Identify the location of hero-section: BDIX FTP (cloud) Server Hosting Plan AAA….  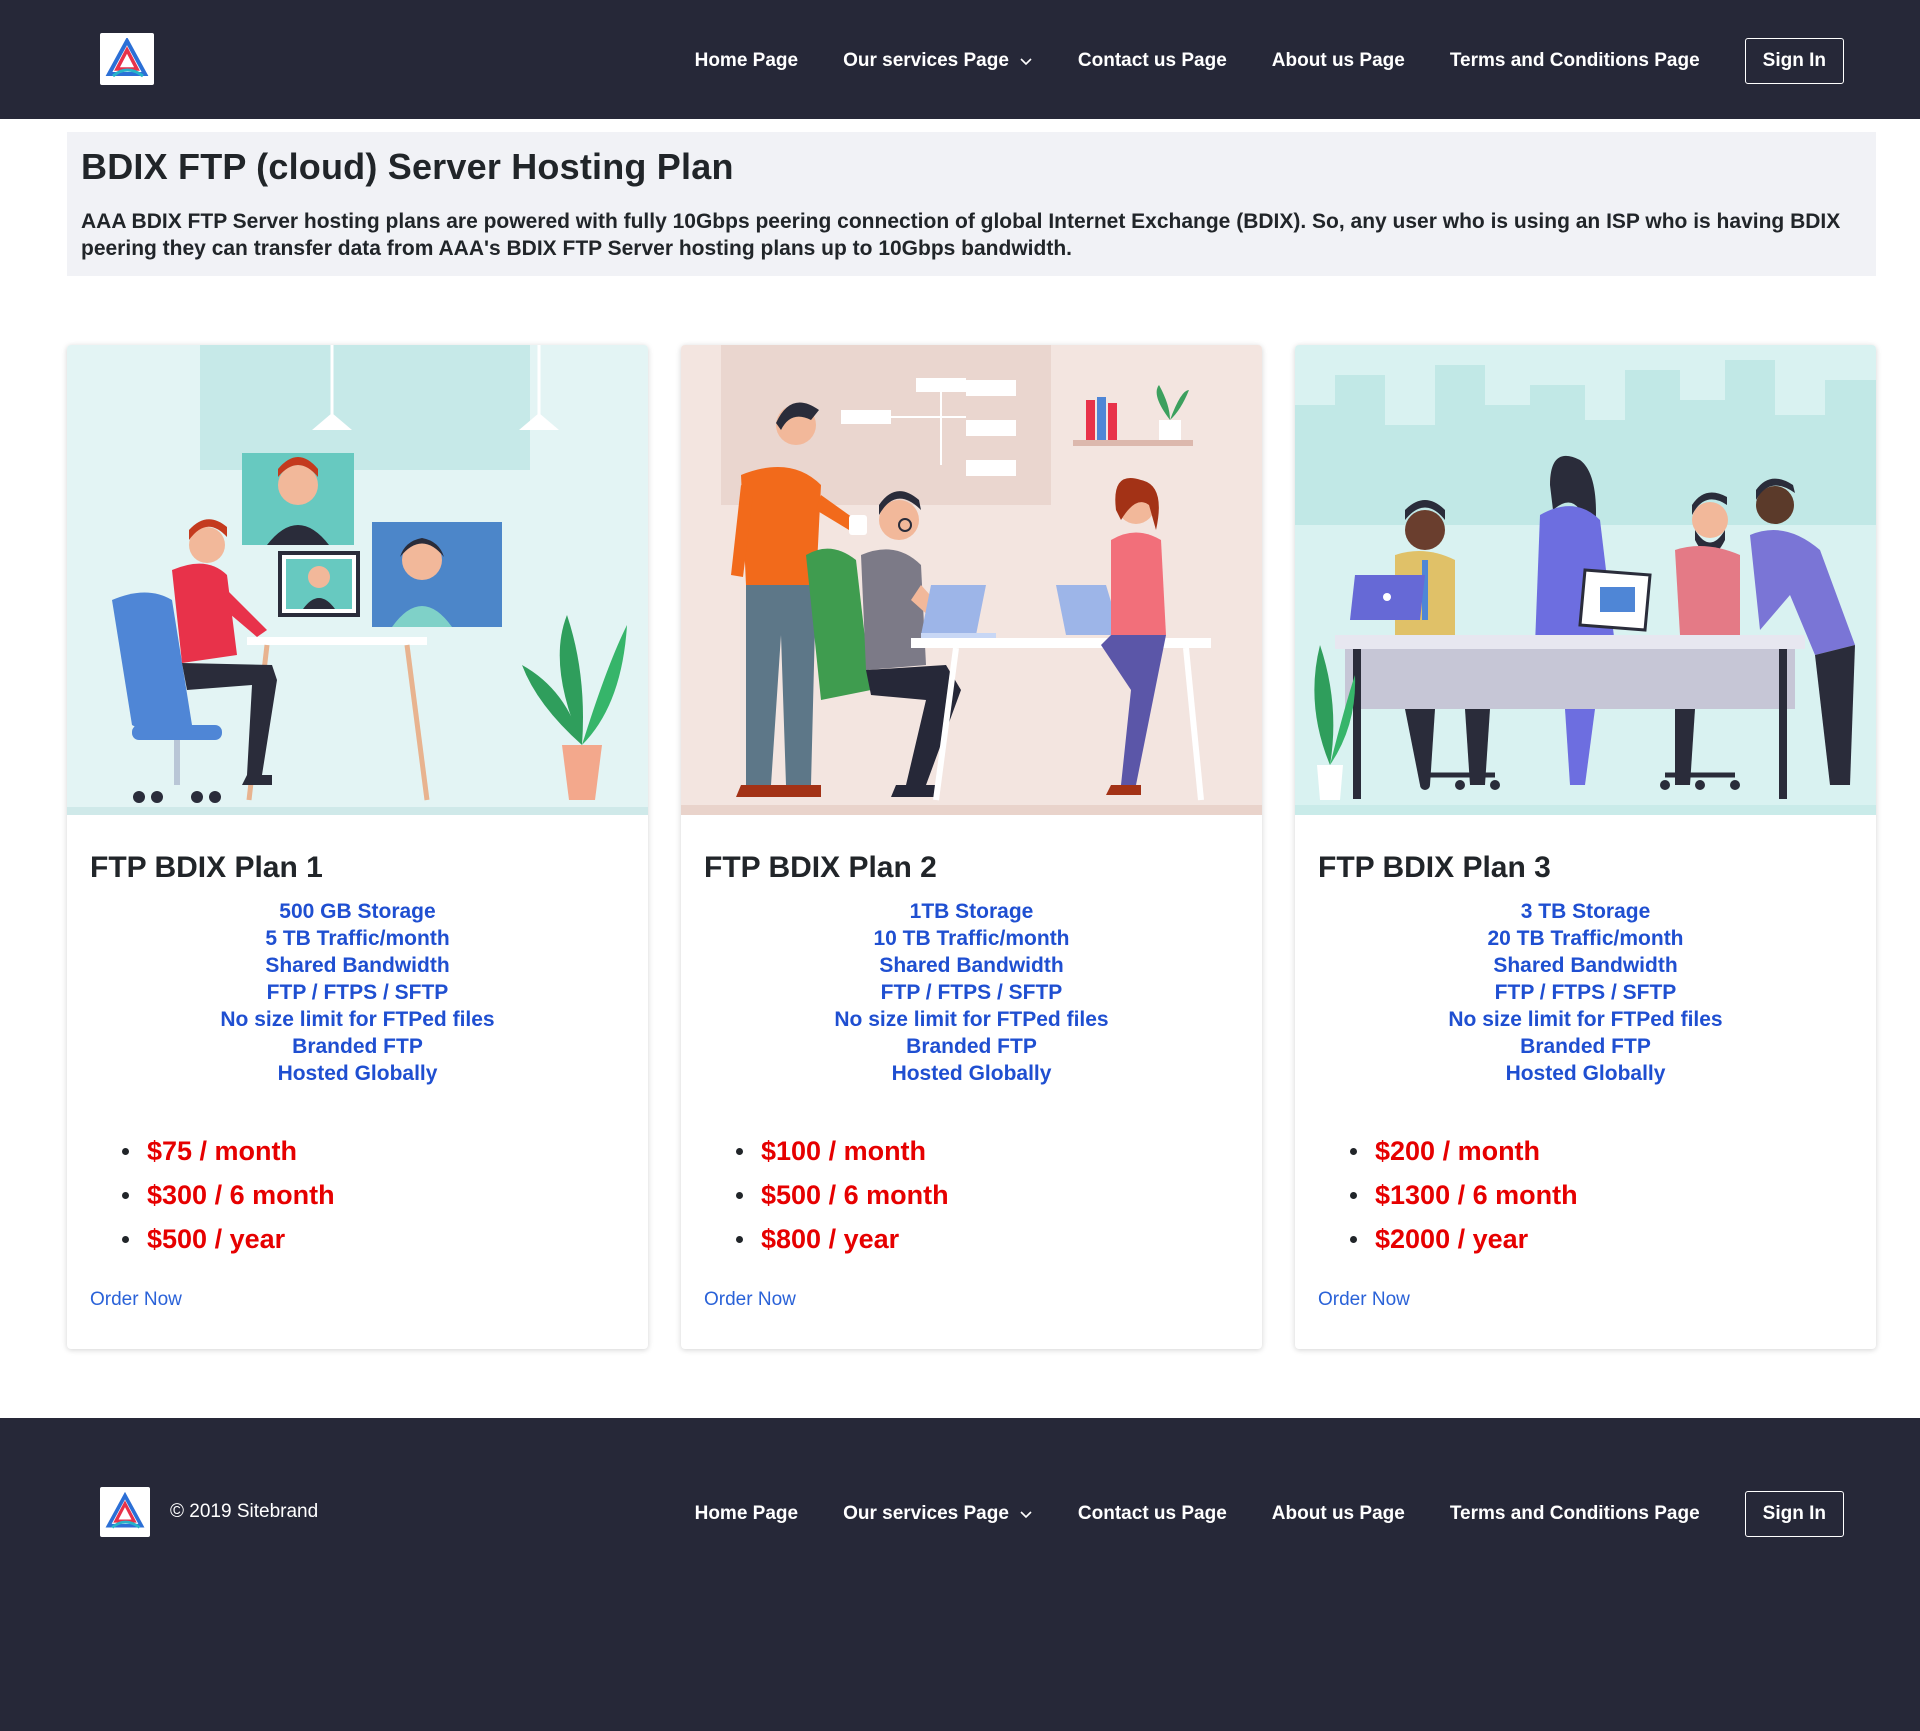
(971, 204).